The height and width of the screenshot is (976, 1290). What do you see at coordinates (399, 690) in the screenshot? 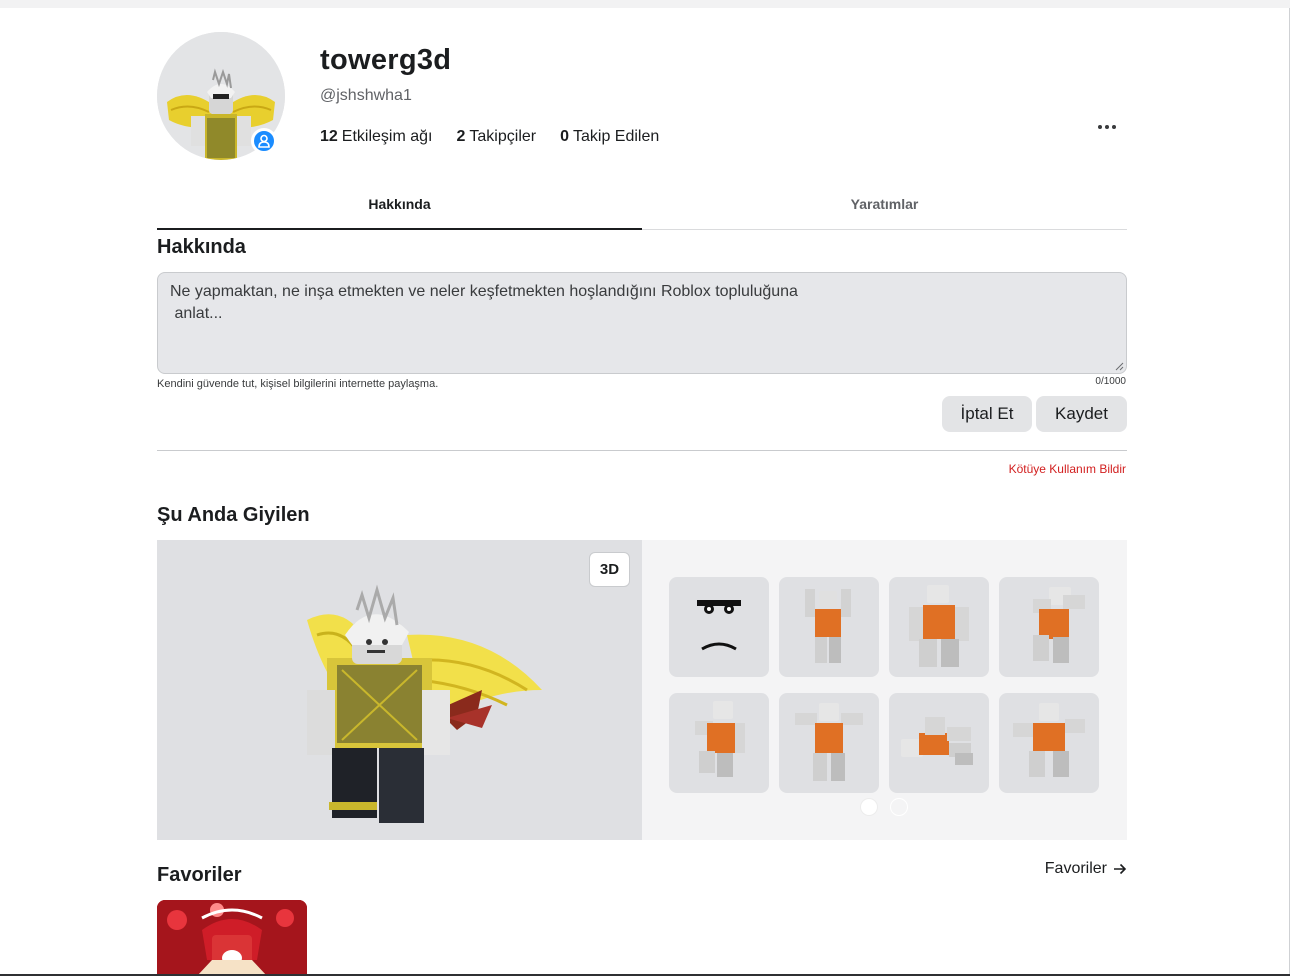
I see `avatar-preview` at bounding box center [399, 690].